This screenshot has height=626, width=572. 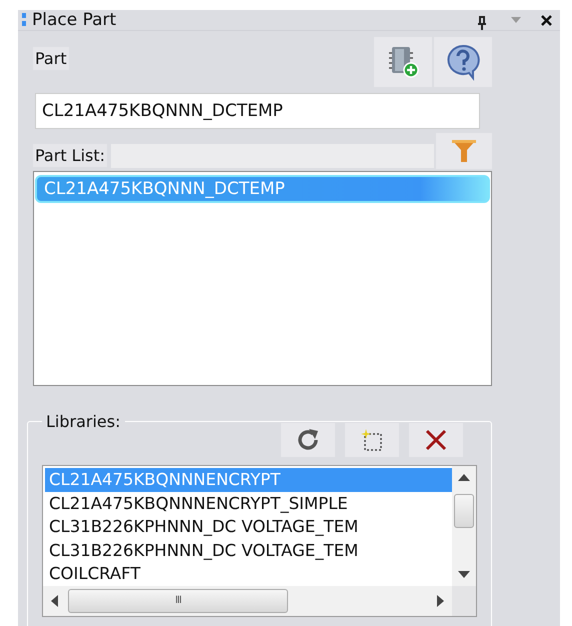 I want to click on help-button, so click(x=463, y=62).